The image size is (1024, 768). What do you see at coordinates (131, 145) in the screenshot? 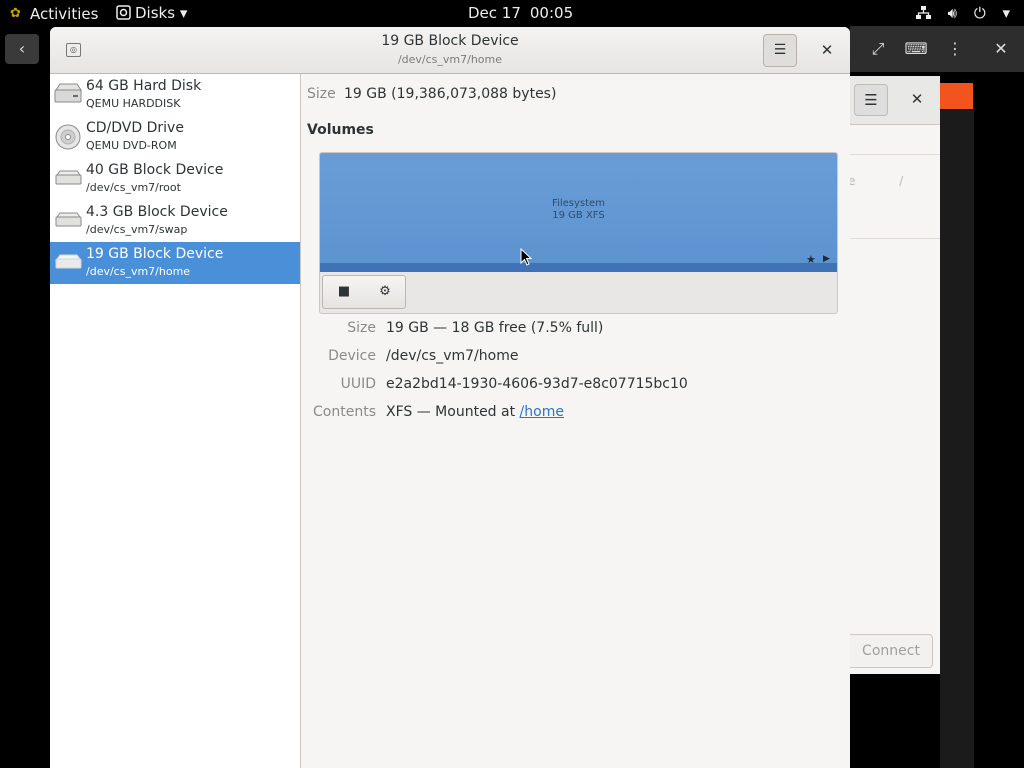
I see `drive-model: QEMU DVD-ROM` at bounding box center [131, 145].